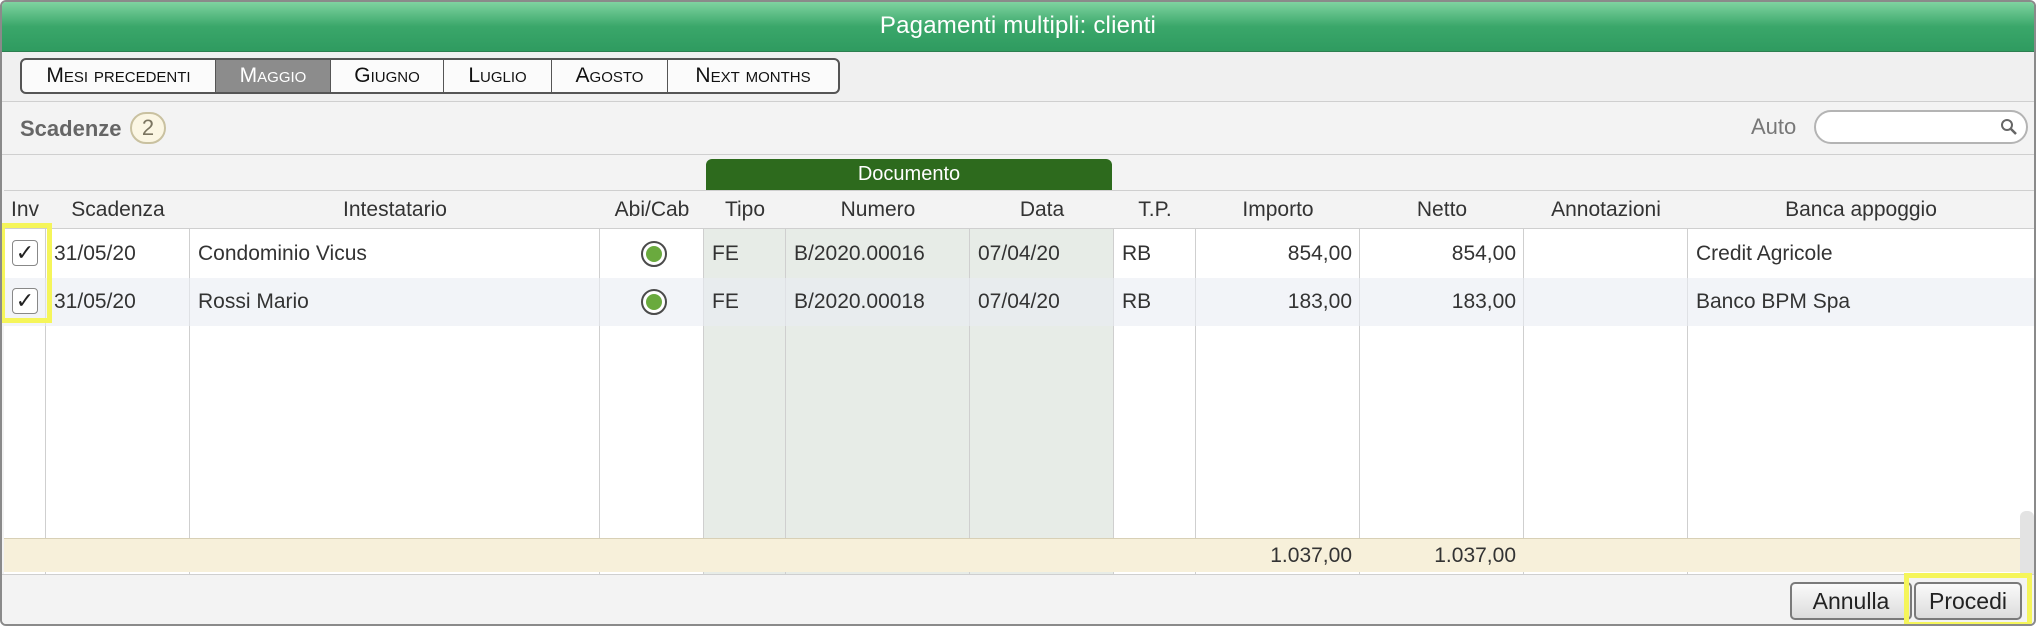 This screenshot has height=626, width=2036. Describe the element at coordinates (387, 76) in the screenshot. I see `tab-giugno: Giugno` at that location.